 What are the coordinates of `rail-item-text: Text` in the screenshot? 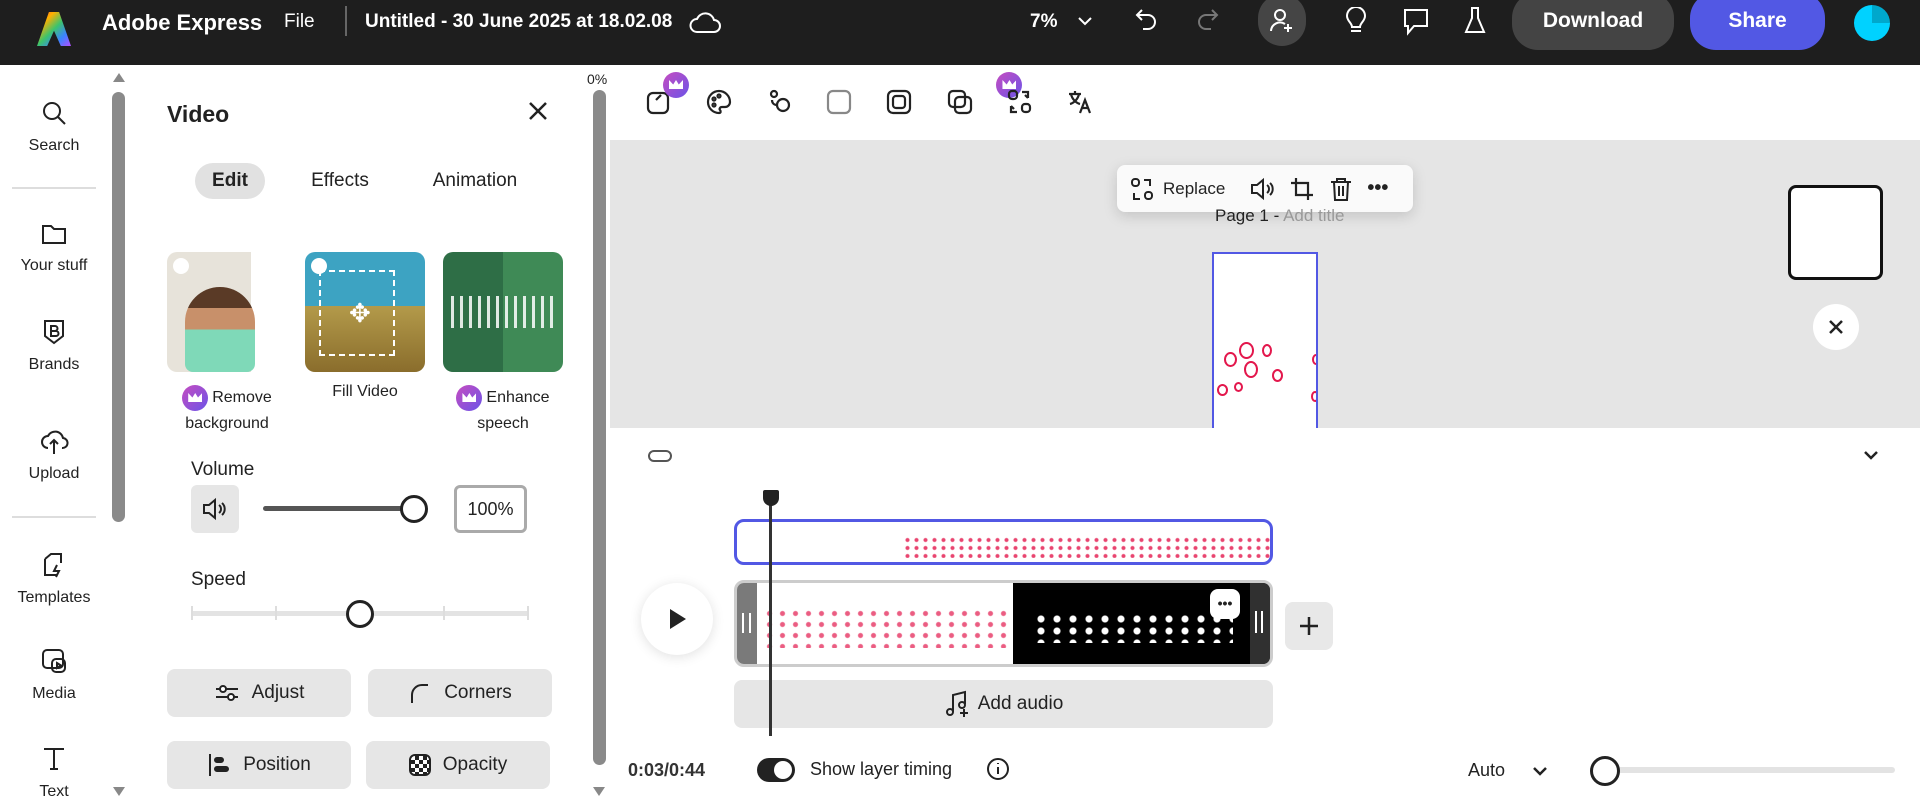 It's located at (54, 773).